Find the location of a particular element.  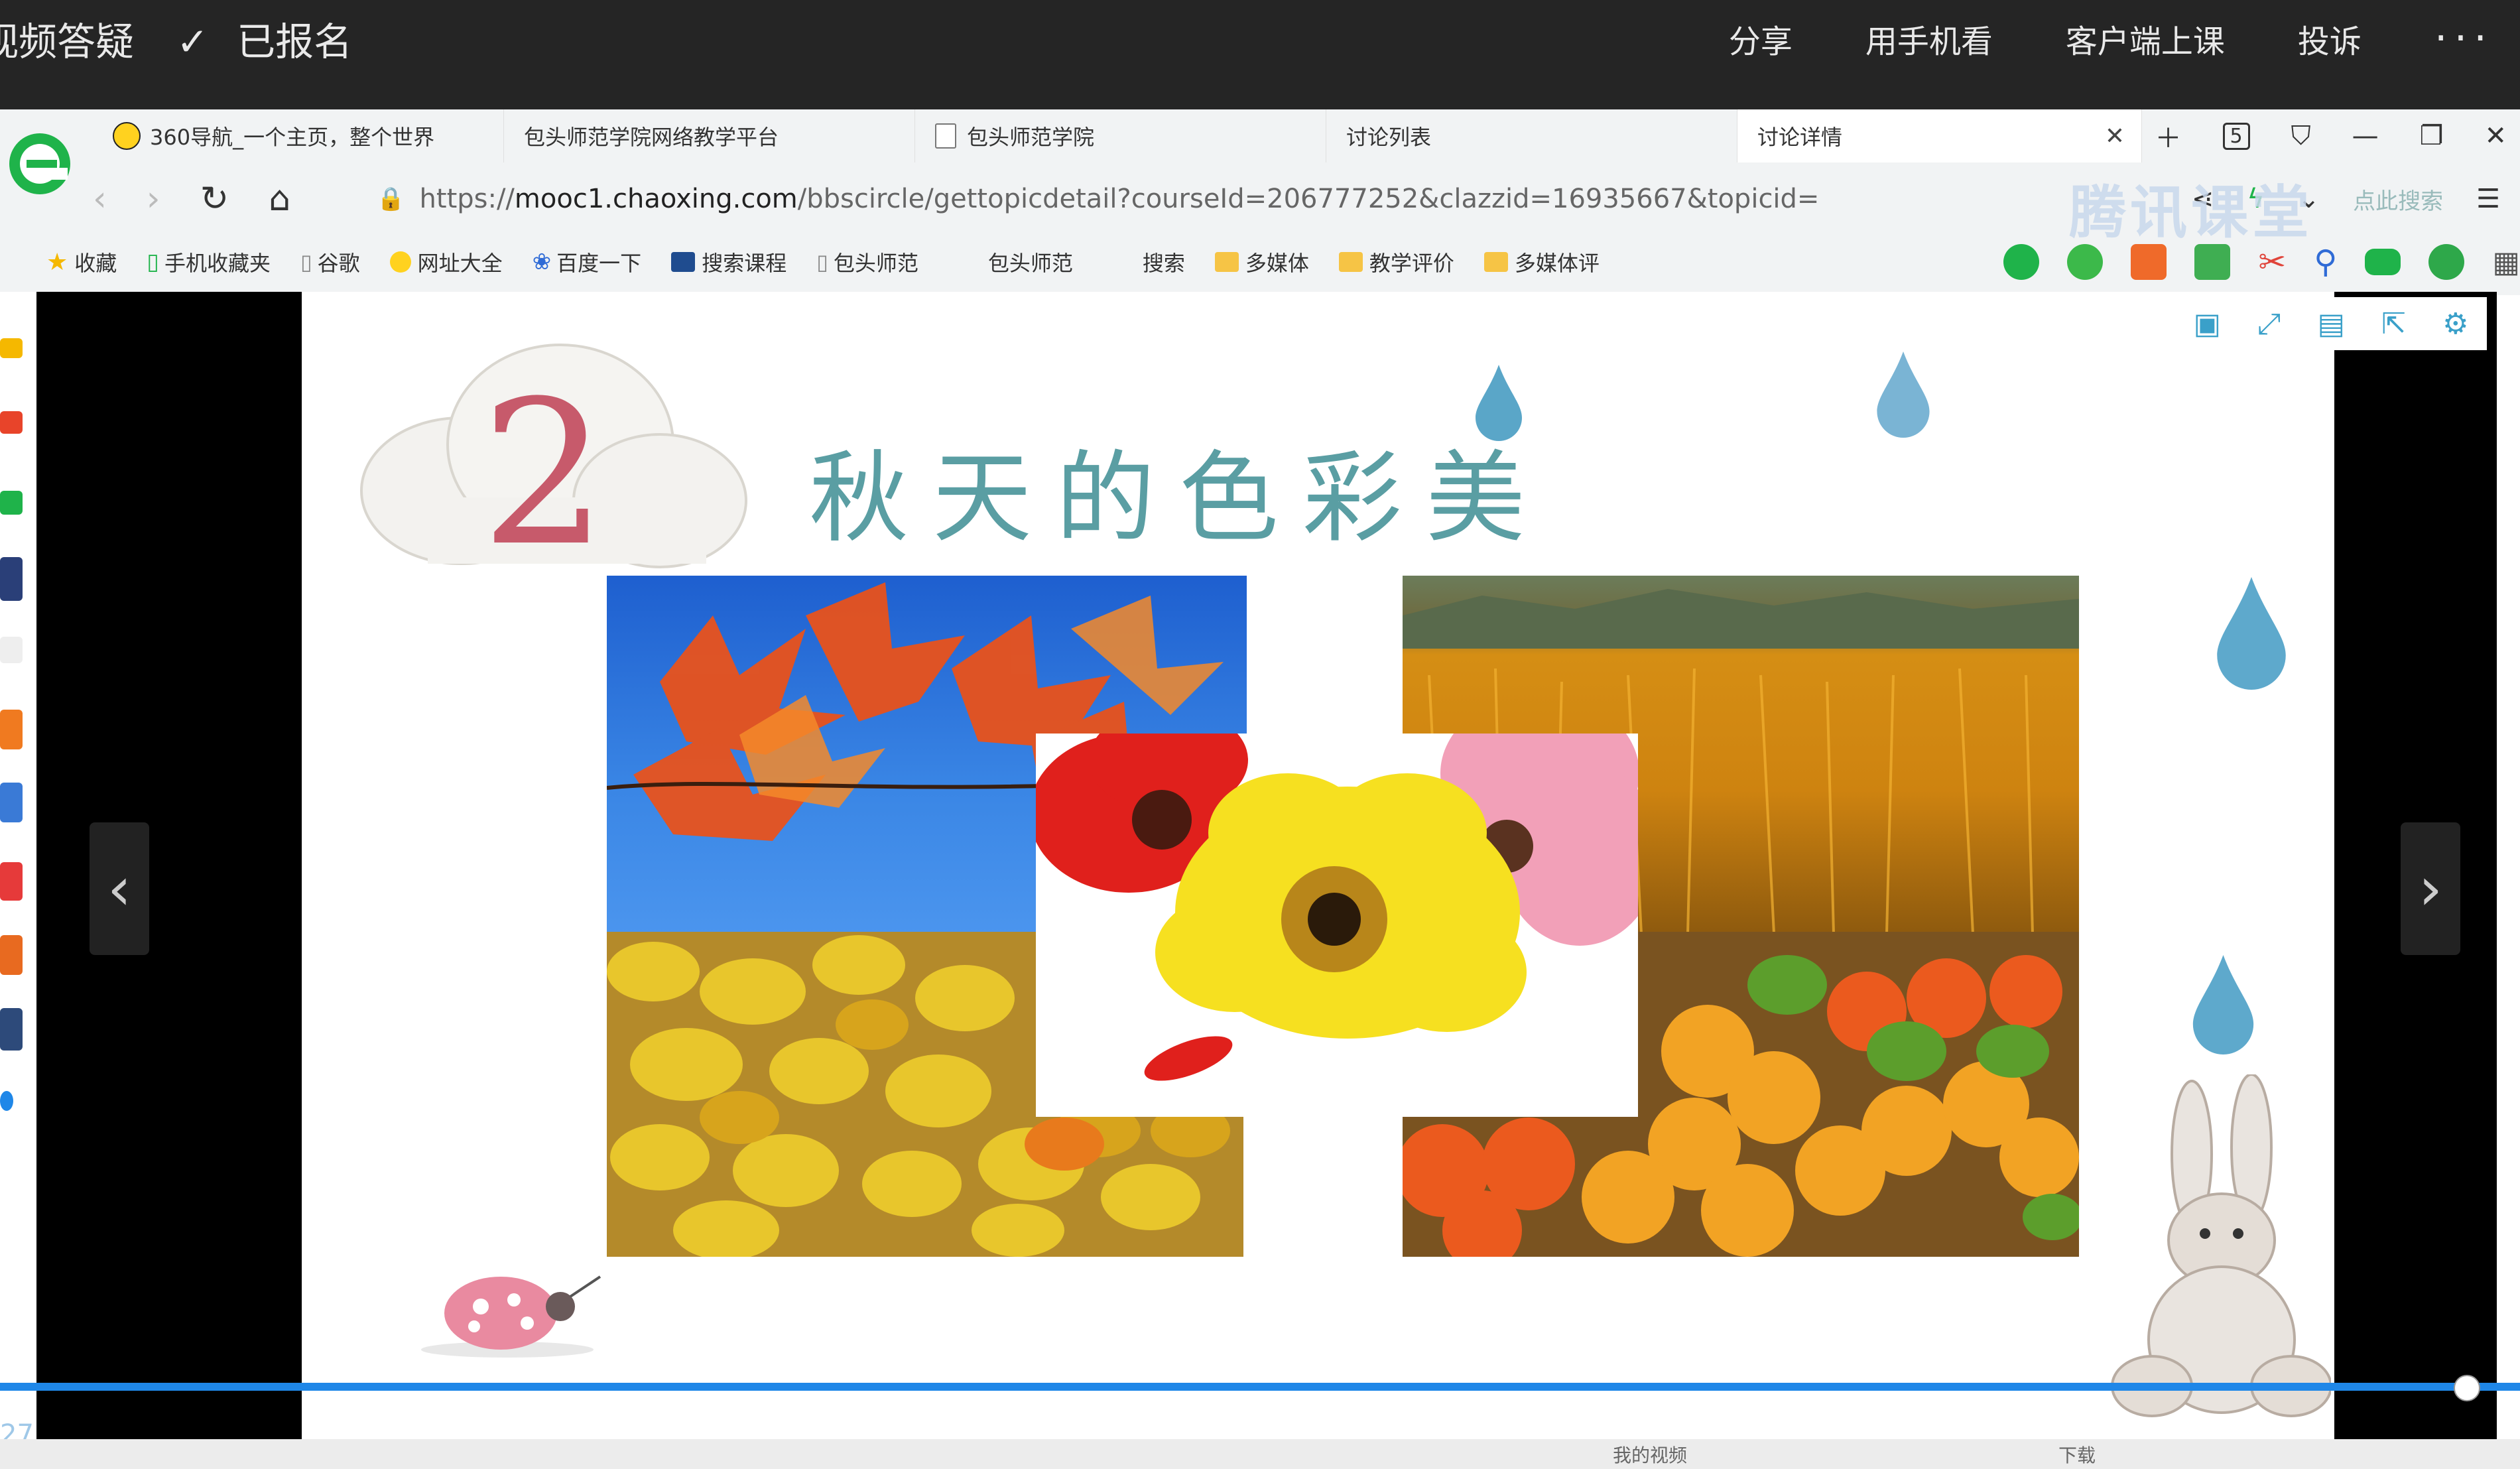

bookmark-item: 搜索 is located at coordinates (1164, 262).